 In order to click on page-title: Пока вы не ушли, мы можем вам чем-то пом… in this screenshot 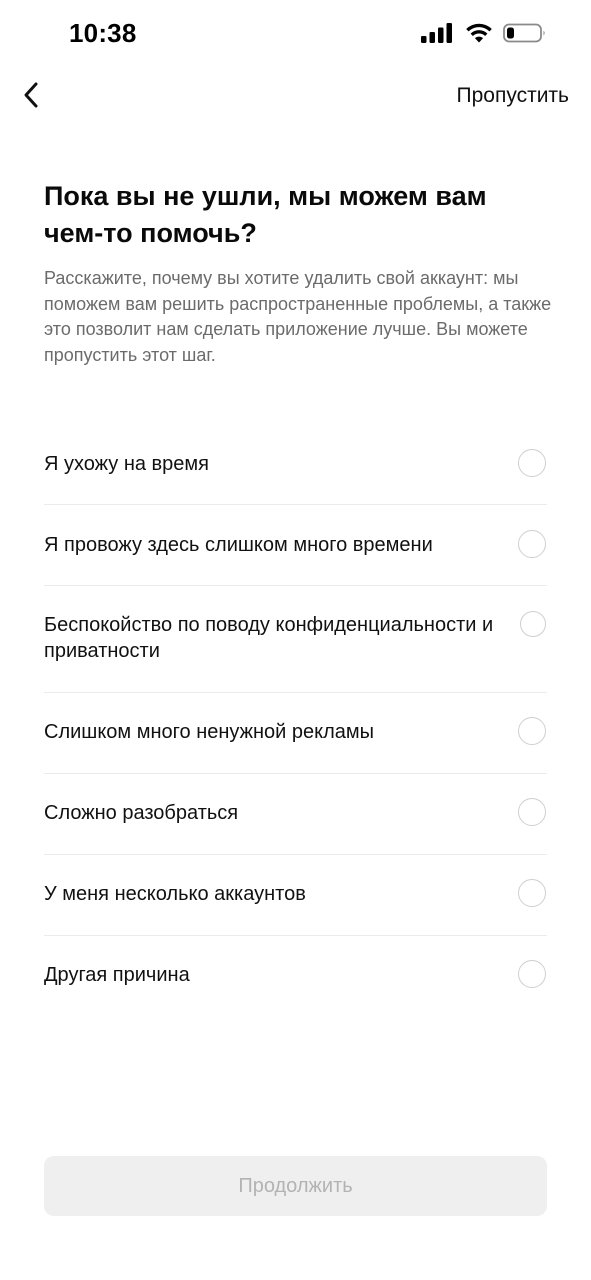, I will do `click(265, 214)`.